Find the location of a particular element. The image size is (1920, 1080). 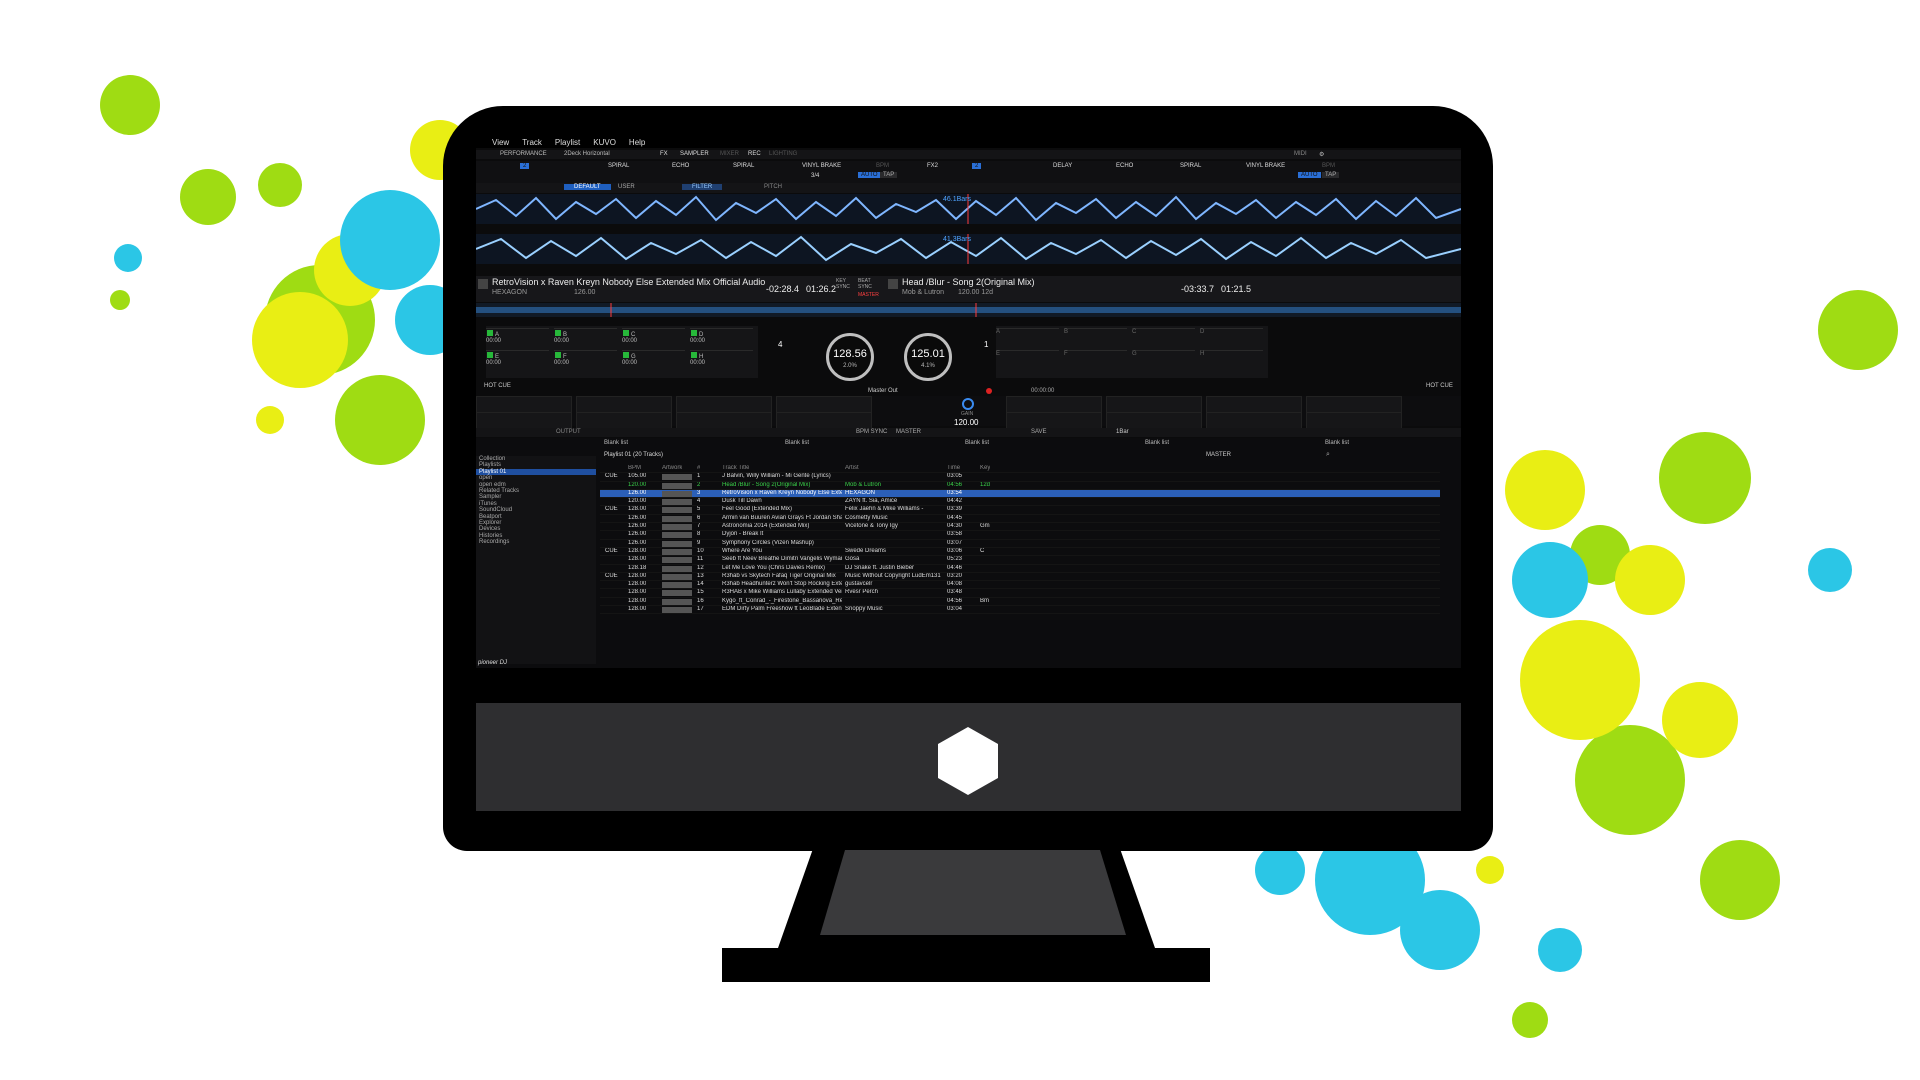

bar-select: 1Bar is located at coordinates (1122, 432).